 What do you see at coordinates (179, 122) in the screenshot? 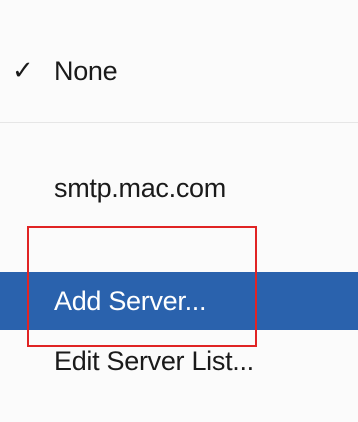
I see `menu-separator` at bounding box center [179, 122].